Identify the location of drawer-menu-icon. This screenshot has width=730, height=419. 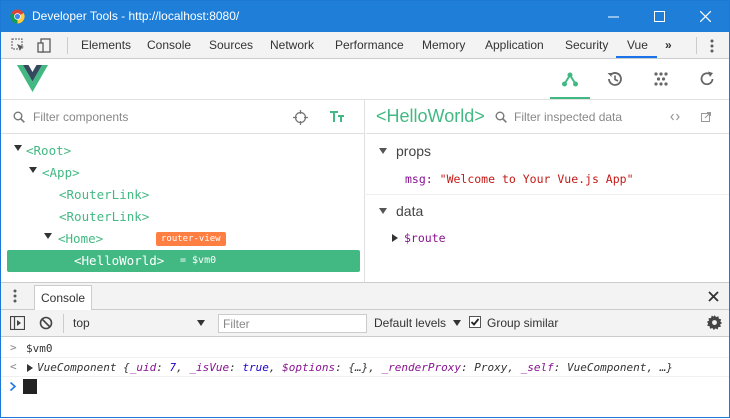
(15, 296).